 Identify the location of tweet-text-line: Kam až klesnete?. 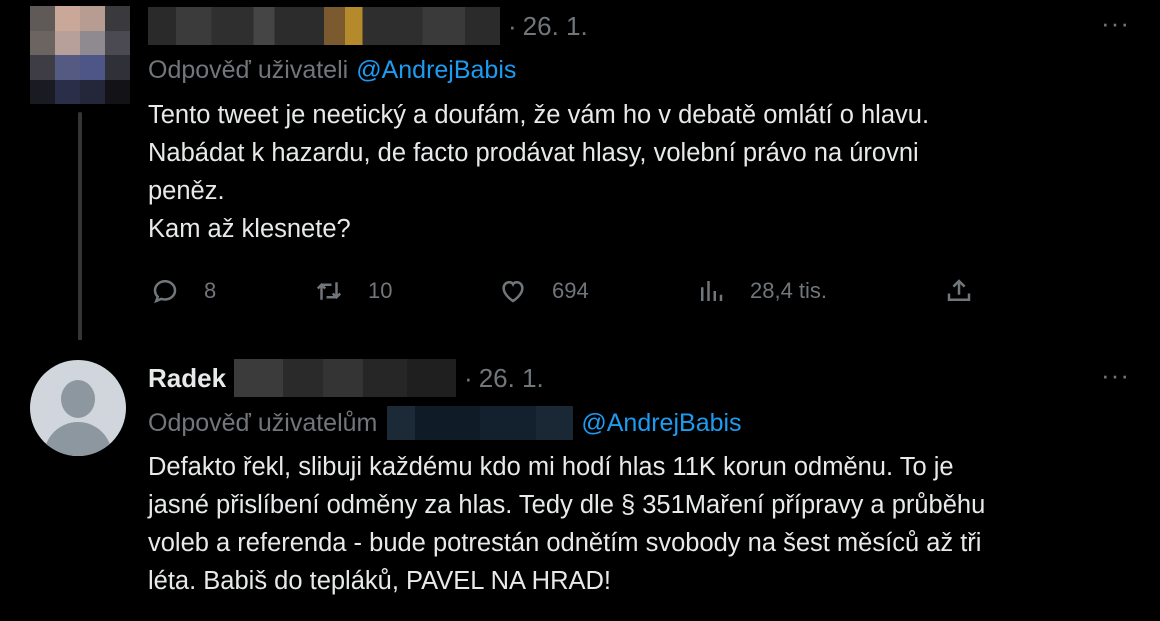
(249, 229).